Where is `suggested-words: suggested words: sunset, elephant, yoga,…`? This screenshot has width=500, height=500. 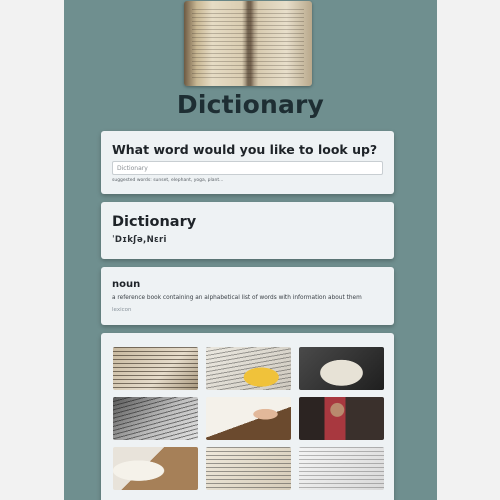
suggested-words: suggested words: sunset, elephant, yoga,… is located at coordinates (168, 180).